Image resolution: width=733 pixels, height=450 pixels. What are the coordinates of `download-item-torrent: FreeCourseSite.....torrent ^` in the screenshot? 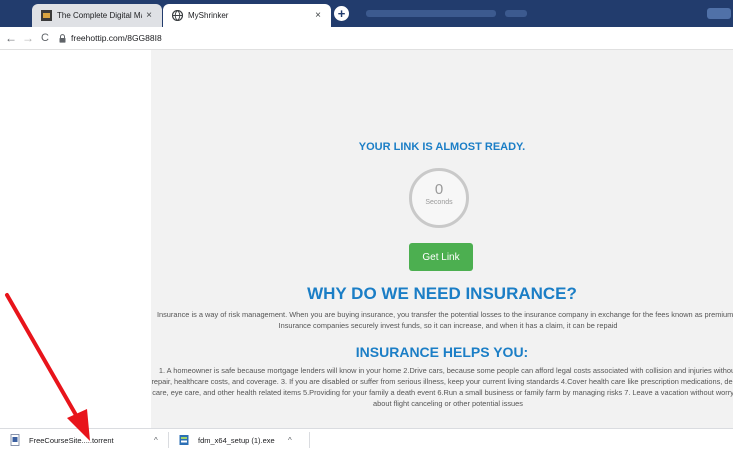 It's located at (90, 439).